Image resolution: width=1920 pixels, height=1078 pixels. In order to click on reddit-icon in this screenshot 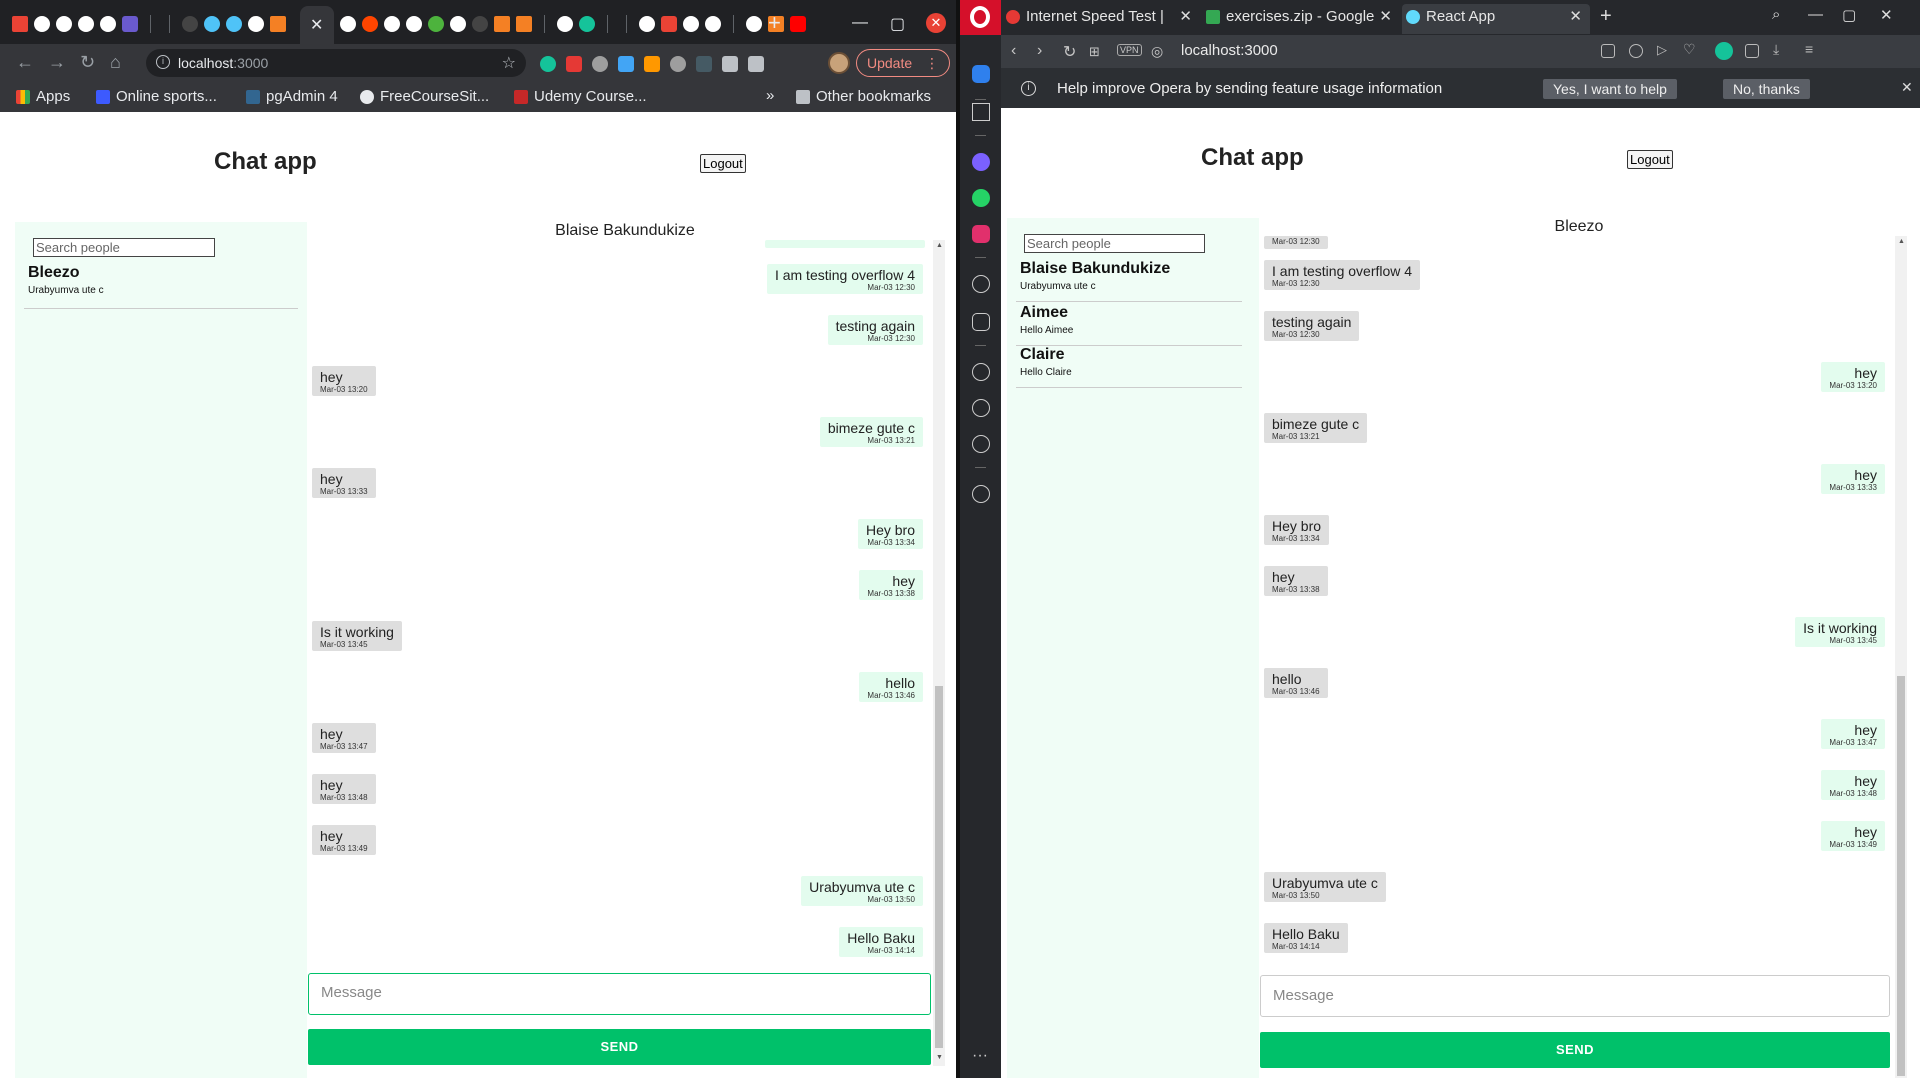, I will do `click(370, 24)`.